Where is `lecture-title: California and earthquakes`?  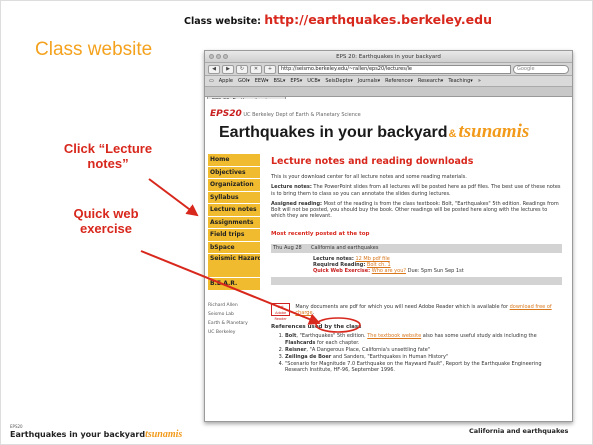
lecture-title: California and earthquakes is located at coordinates (345, 247).